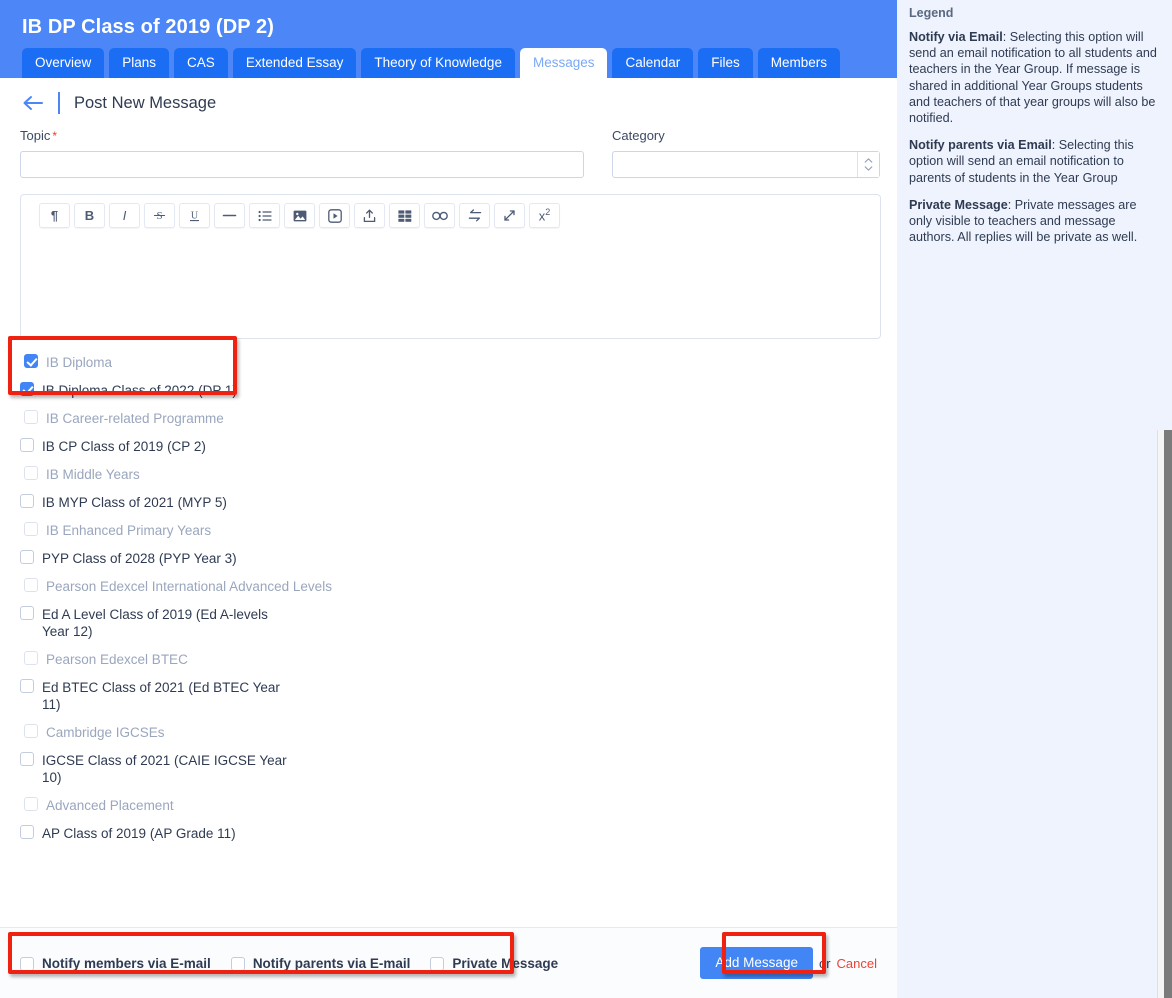  Describe the element at coordinates (868, 164) in the screenshot. I see `category-stepper` at that location.